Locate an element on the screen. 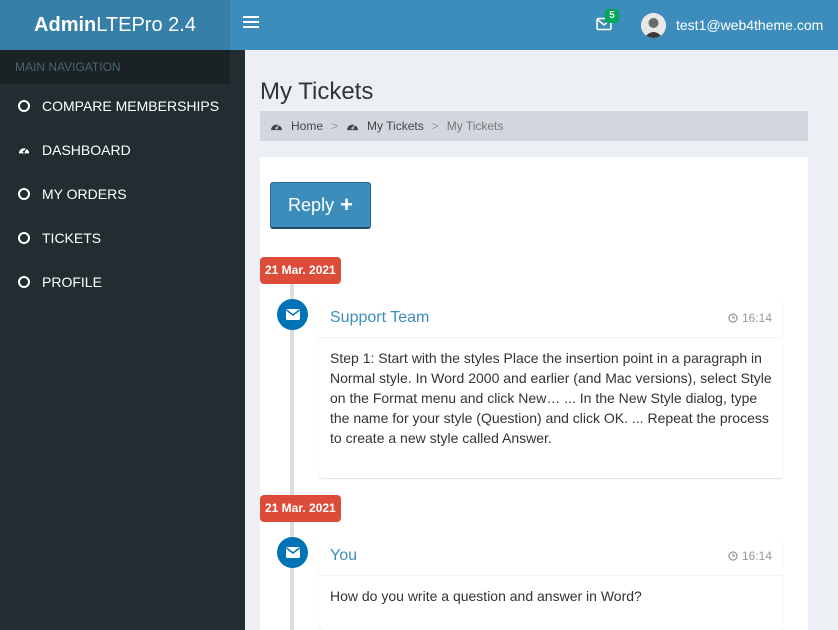 The image size is (838, 630). timeline-item-header: Support Team 16:14 is located at coordinates (551, 318).